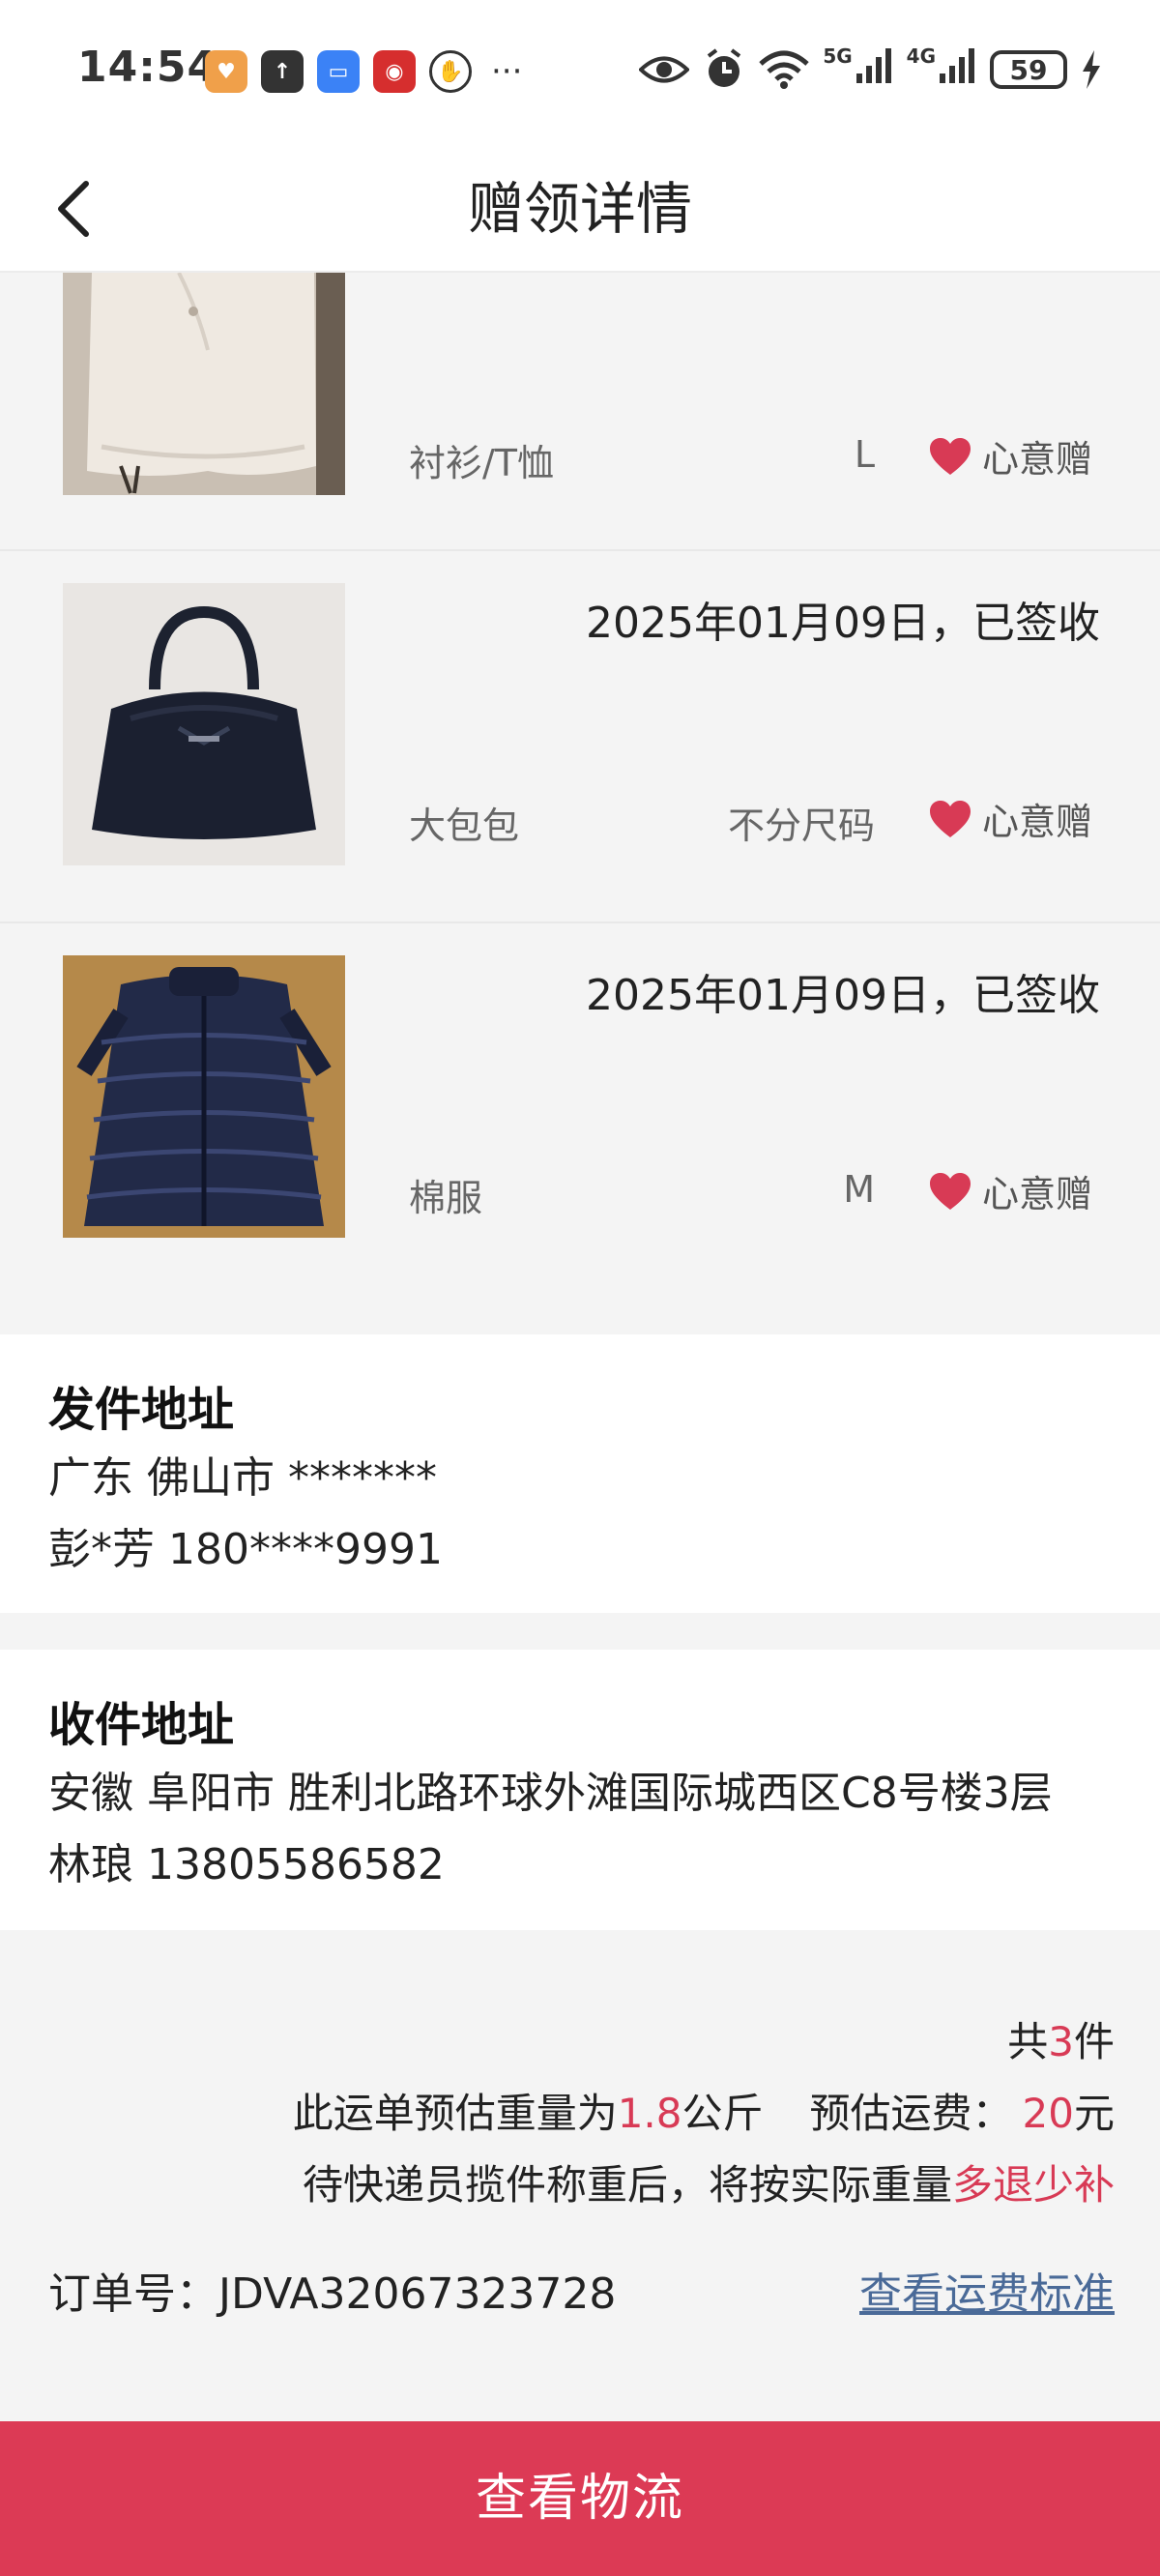  What do you see at coordinates (704, 2113) in the screenshot?
I see `weight-fee-row: 此运单预估重量为1.8公斤 预估运费： 20元` at bounding box center [704, 2113].